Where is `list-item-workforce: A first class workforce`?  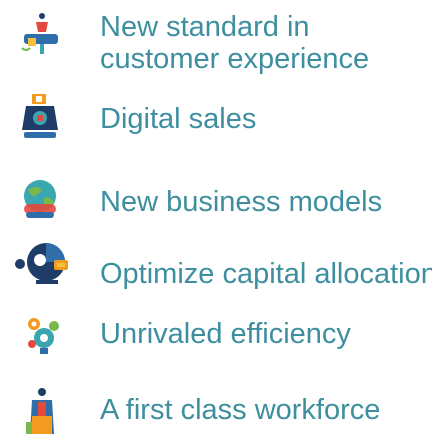
list-item-workforce: A first class workforce is located at coordinates (216, 407).